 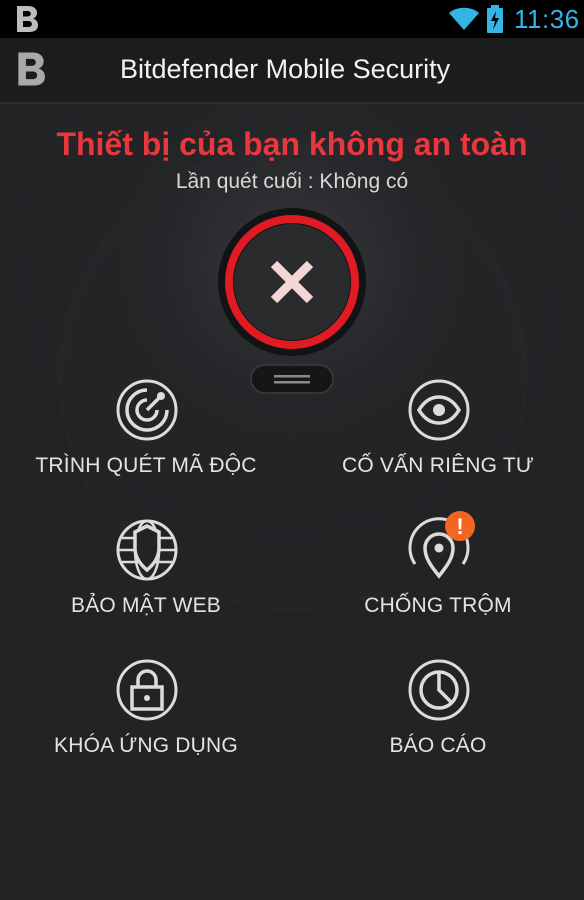 What do you see at coordinates (146, 448) in the screenshot?
I see `malware-scanner-tile: TRÌNH QUÉT MÃ ĐỘC` at bounding box center [146, 448].